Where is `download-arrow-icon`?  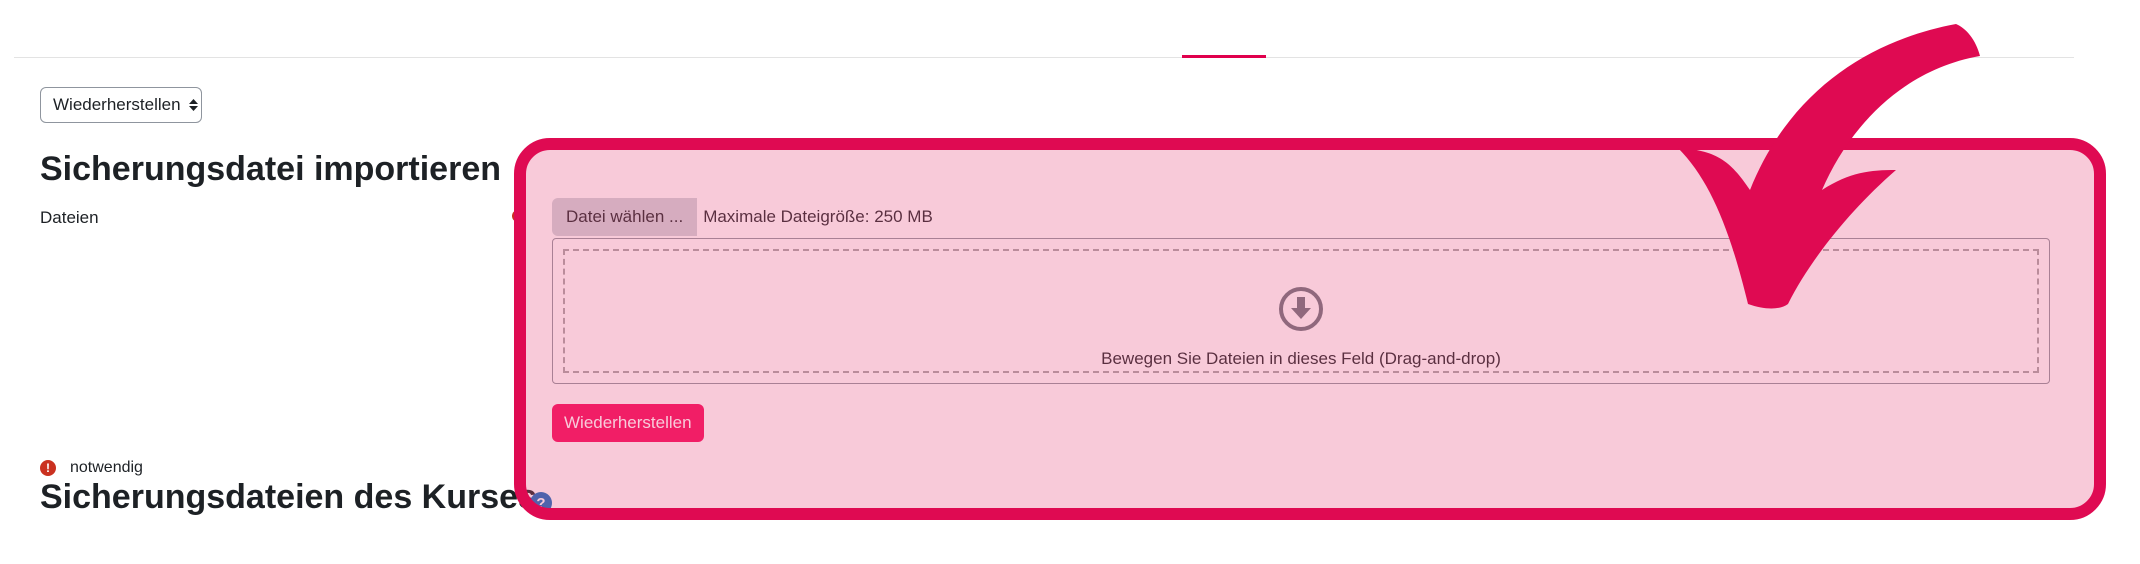 download-arrow-icon is located at coordinates (1301, 309).